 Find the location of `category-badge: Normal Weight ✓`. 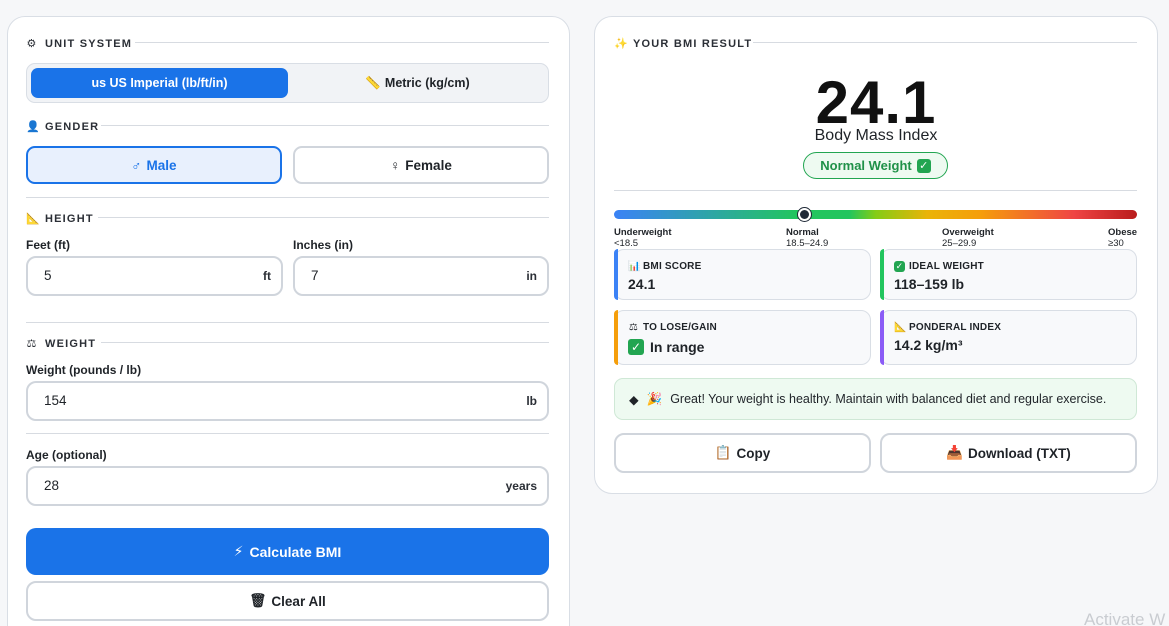

category-badge: Normal Weight ✓ is located at coordinates (875, 165).